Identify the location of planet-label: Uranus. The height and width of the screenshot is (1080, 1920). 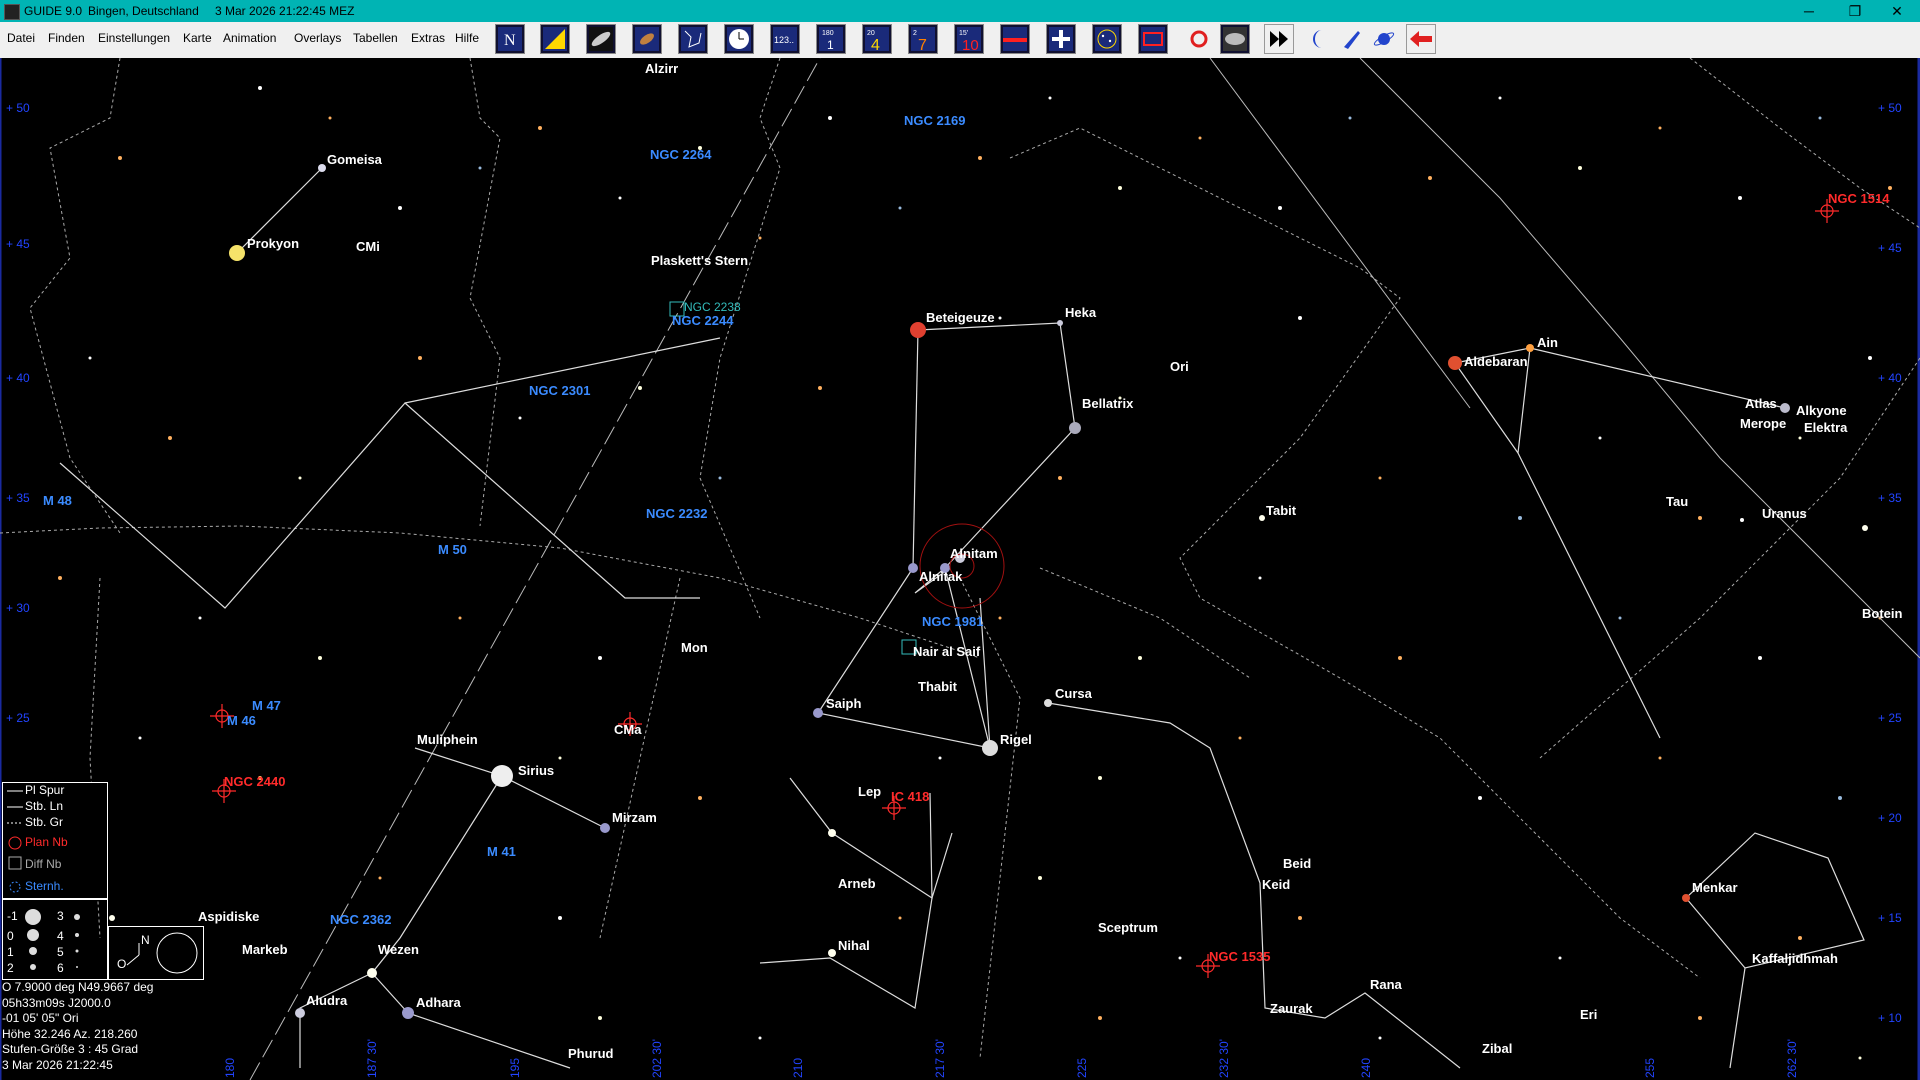
(1784, 513).